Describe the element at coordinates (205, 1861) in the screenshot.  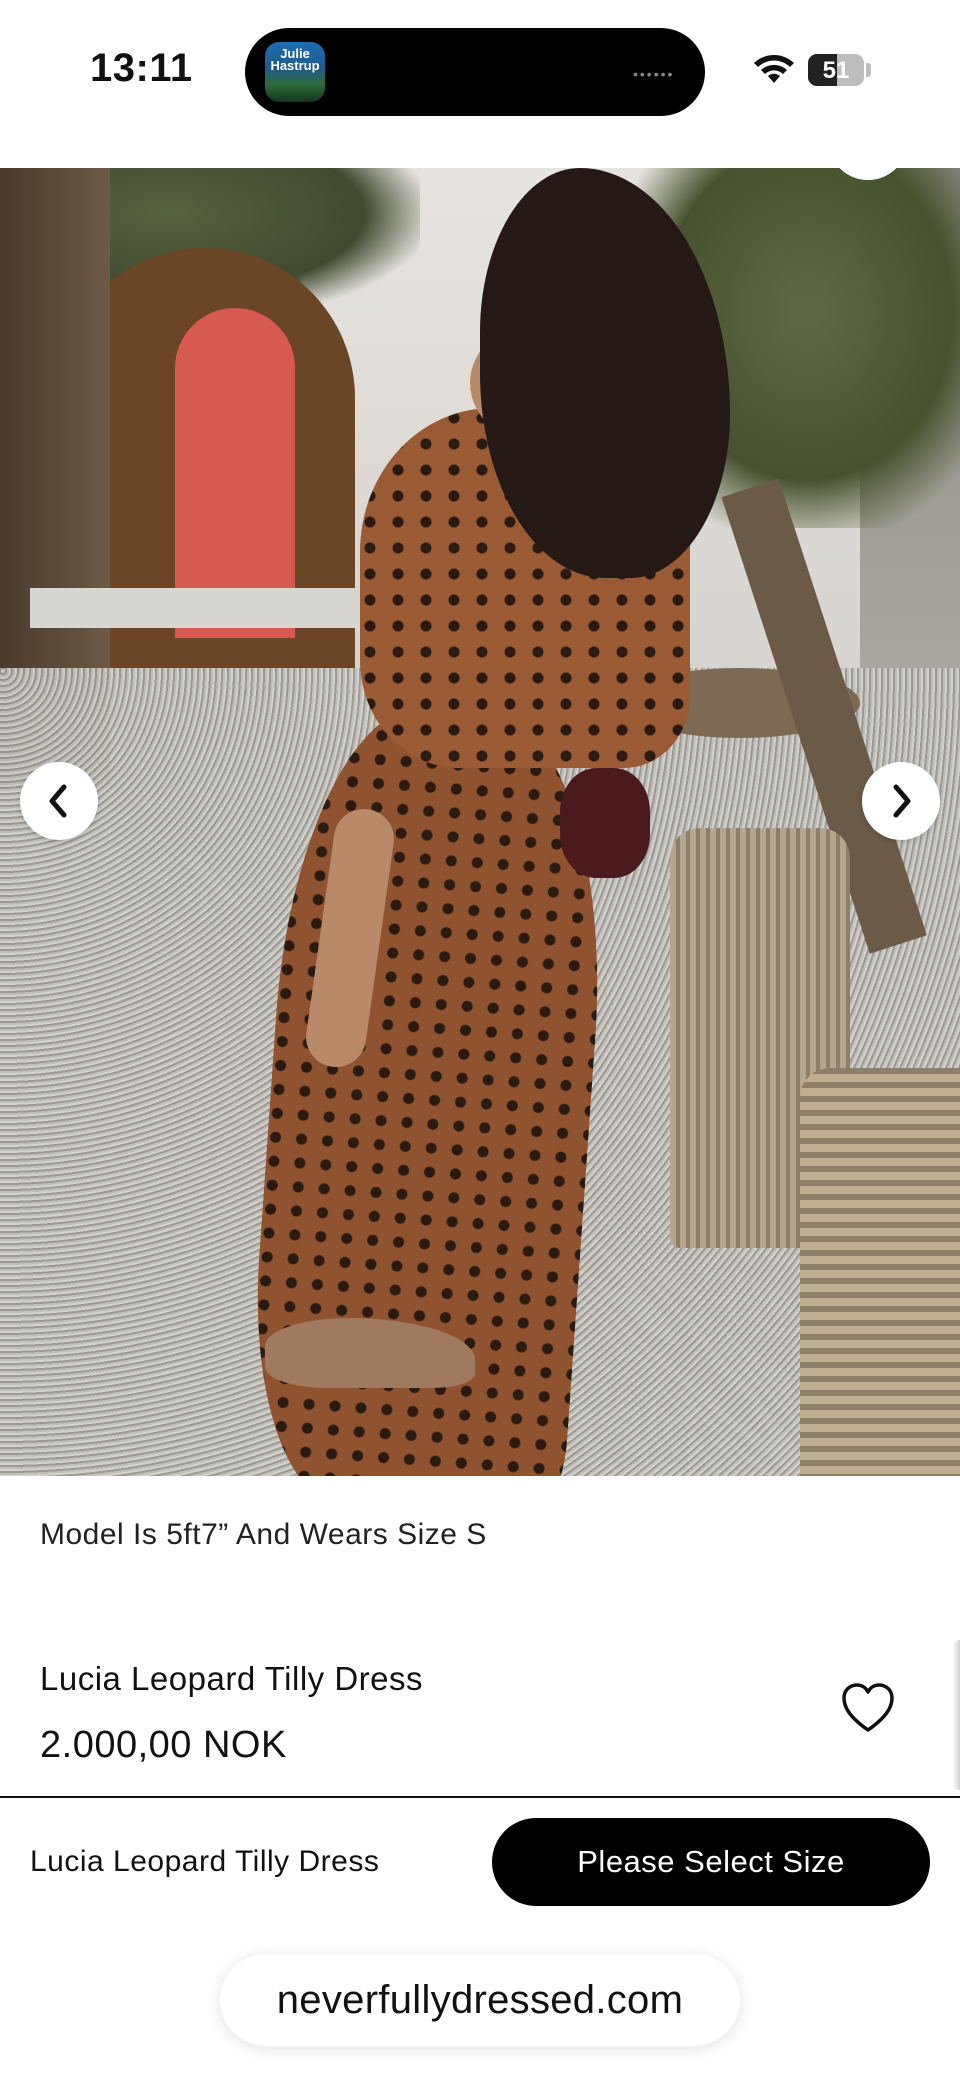
I see `sticky-product-title: Lucia Leopard Tilly Dress` at that location.